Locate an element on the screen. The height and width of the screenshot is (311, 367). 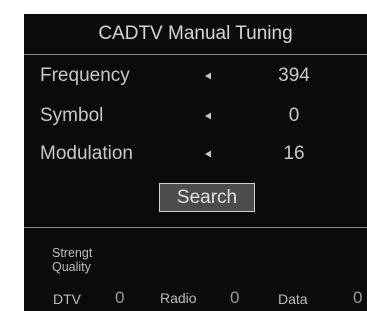
data-count-label: Data is located at coordinates (293, 299).